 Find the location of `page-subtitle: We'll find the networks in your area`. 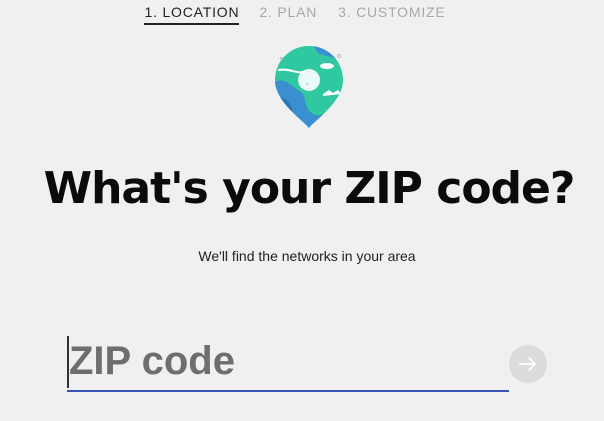

page-subtitle: We'll find the networks in your area is located at coordinates (307, 256).